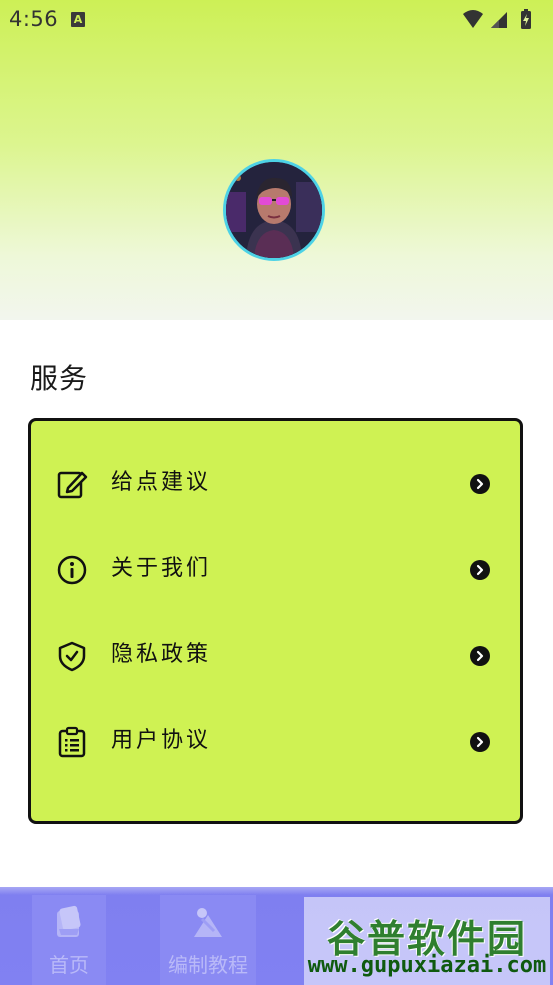  I want to click on service-item-label: 用户协议, so click(161, 740).